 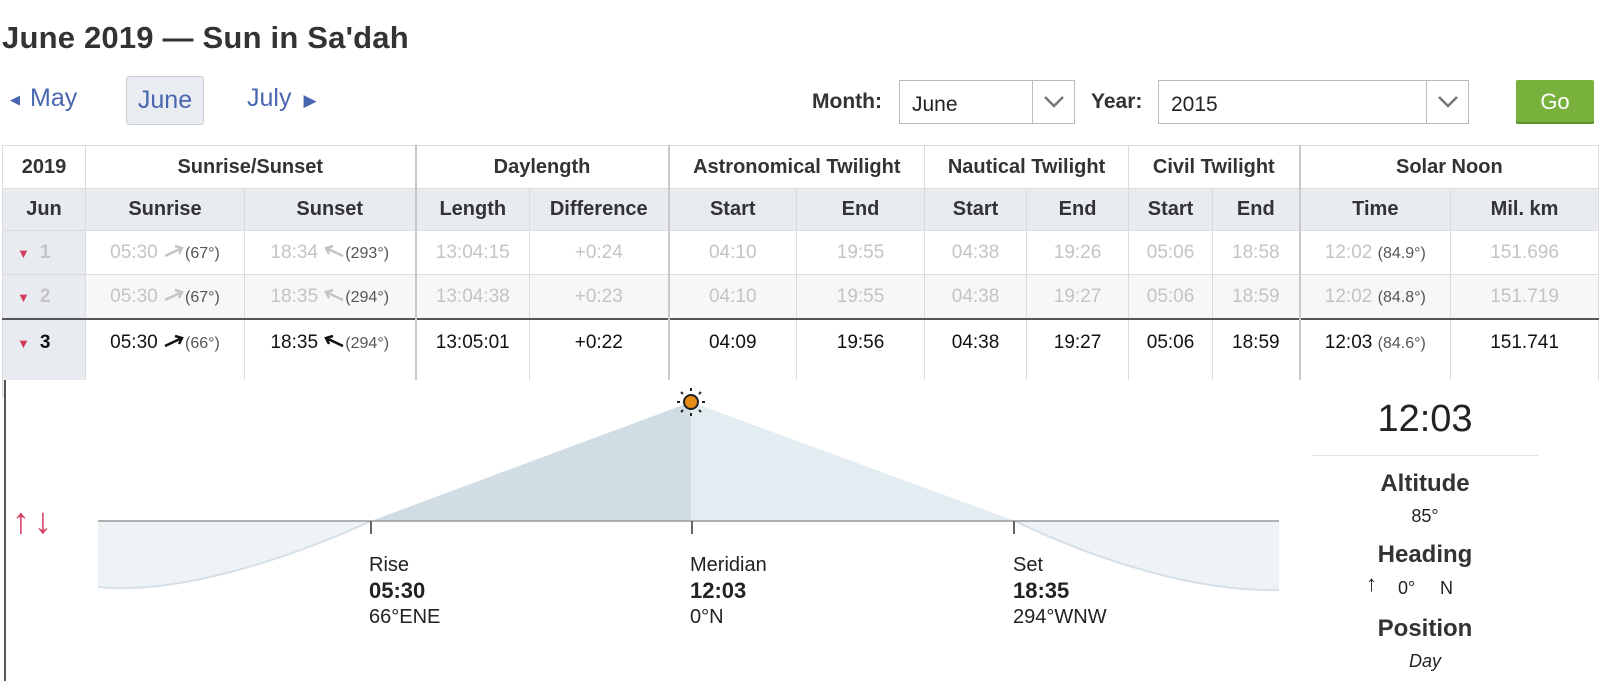 I want to click on rise-event: Rise 05:30 66°ENE, so click(x=404, y=591).